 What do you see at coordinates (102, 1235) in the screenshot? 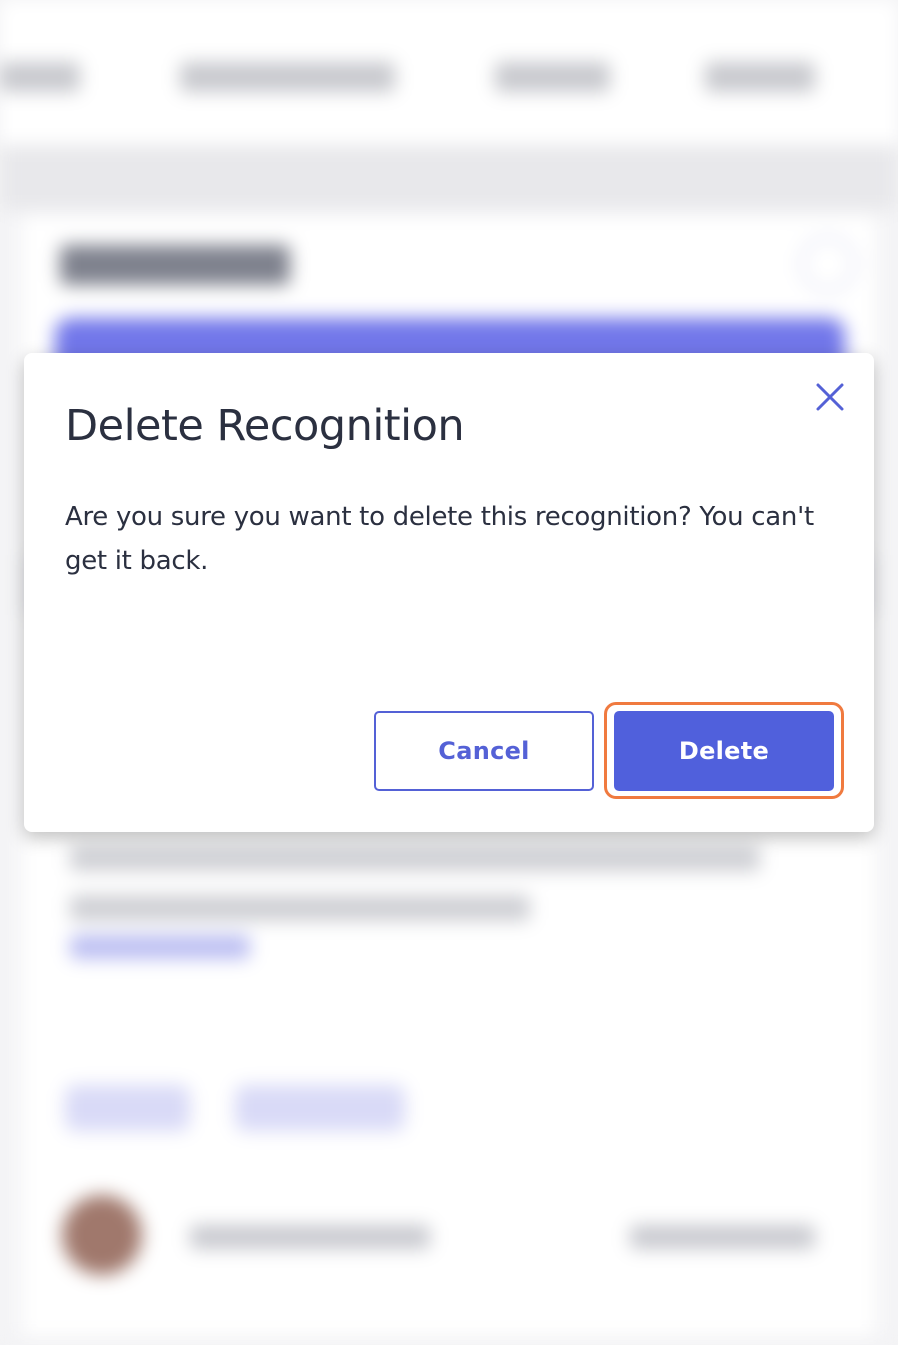
I see `avatar` at bounding box center [102, 1235].